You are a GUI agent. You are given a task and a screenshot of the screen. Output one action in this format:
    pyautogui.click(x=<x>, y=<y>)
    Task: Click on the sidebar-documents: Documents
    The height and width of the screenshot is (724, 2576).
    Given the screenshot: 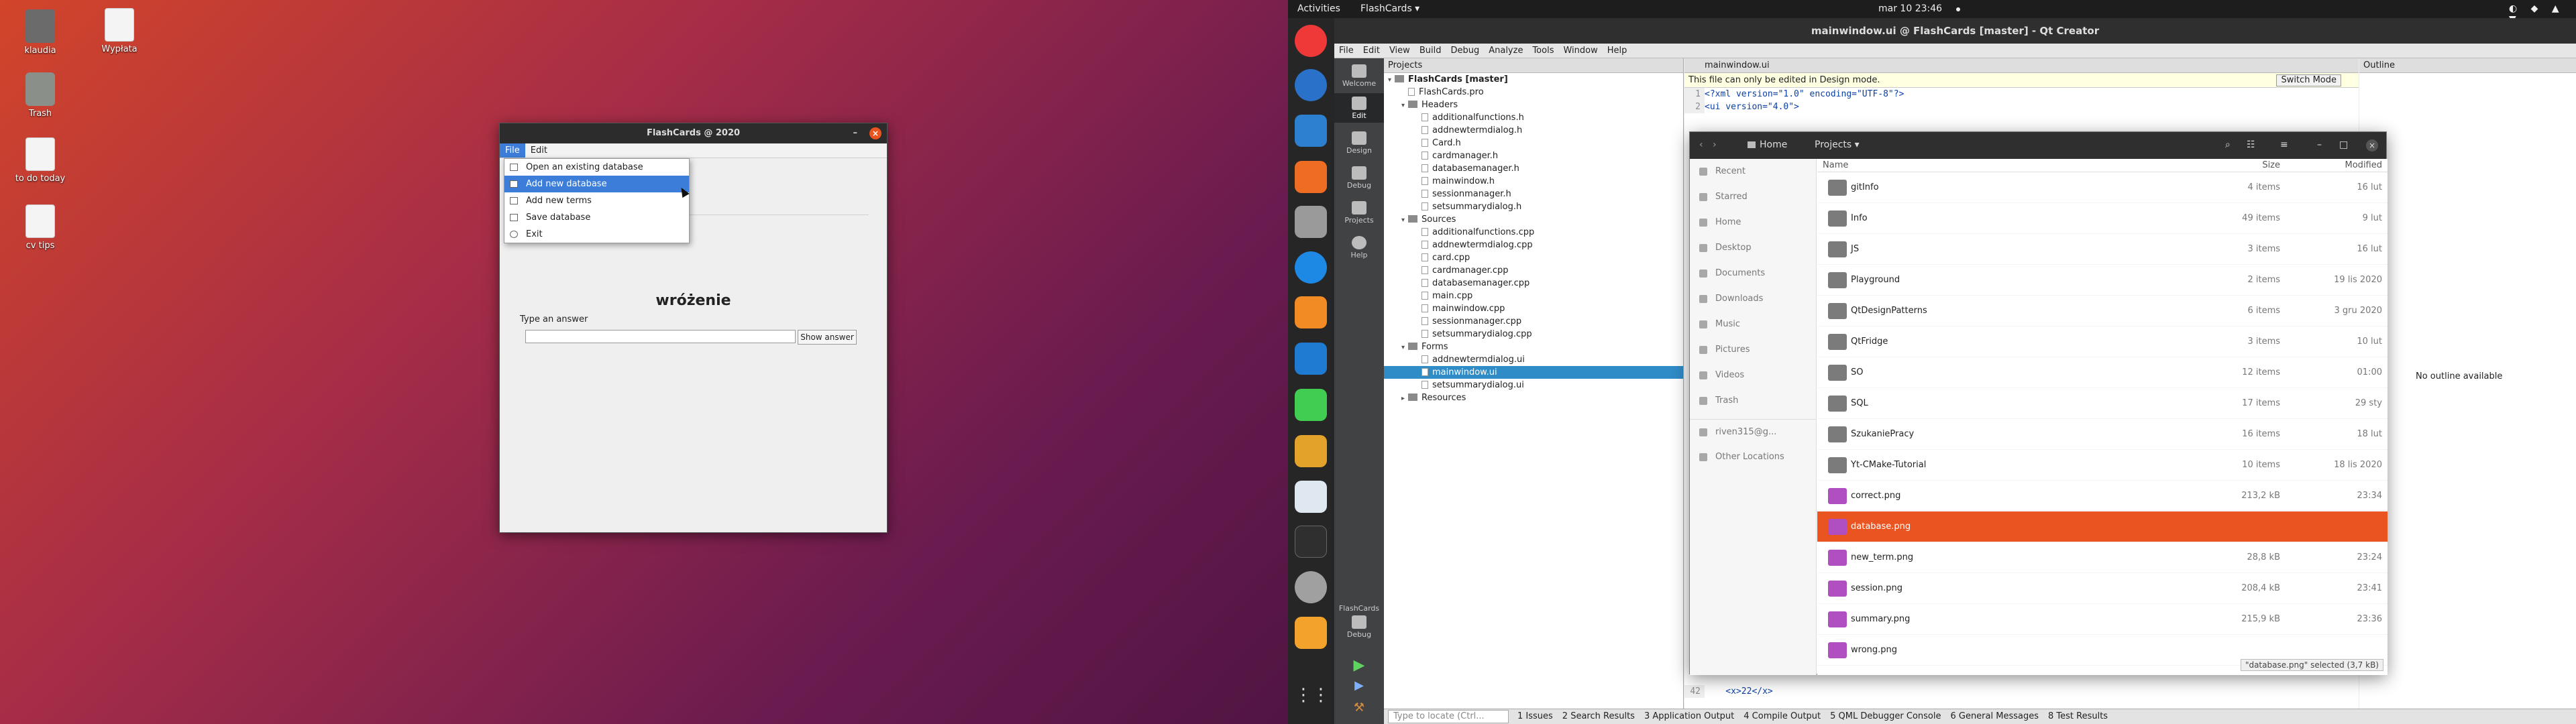 What is the action you would take?
    pyautogui.click(x=1753, y=273)
    